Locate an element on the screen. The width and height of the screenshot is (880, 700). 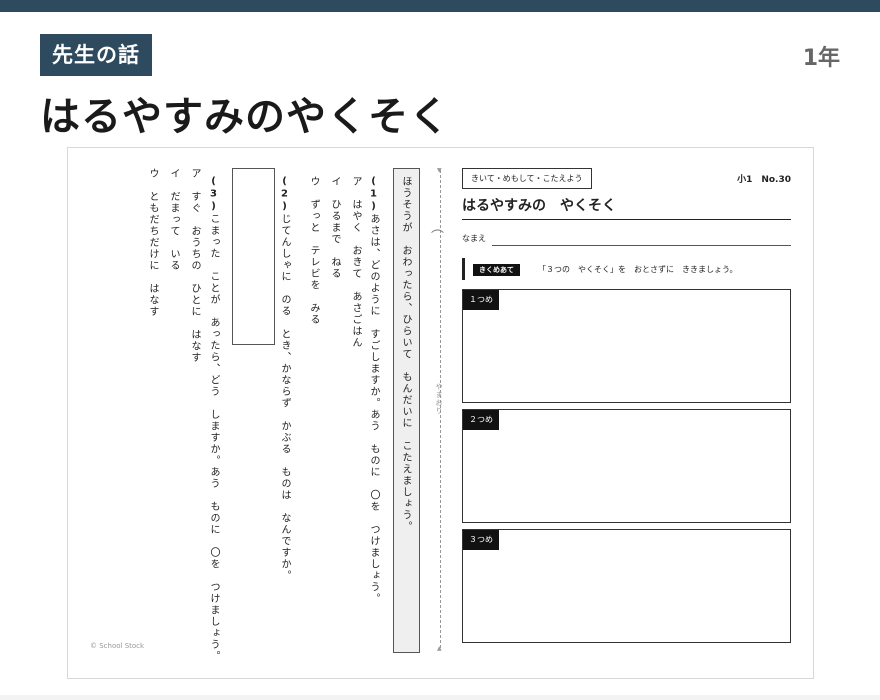
name-field is located at coordinates (641, 245).